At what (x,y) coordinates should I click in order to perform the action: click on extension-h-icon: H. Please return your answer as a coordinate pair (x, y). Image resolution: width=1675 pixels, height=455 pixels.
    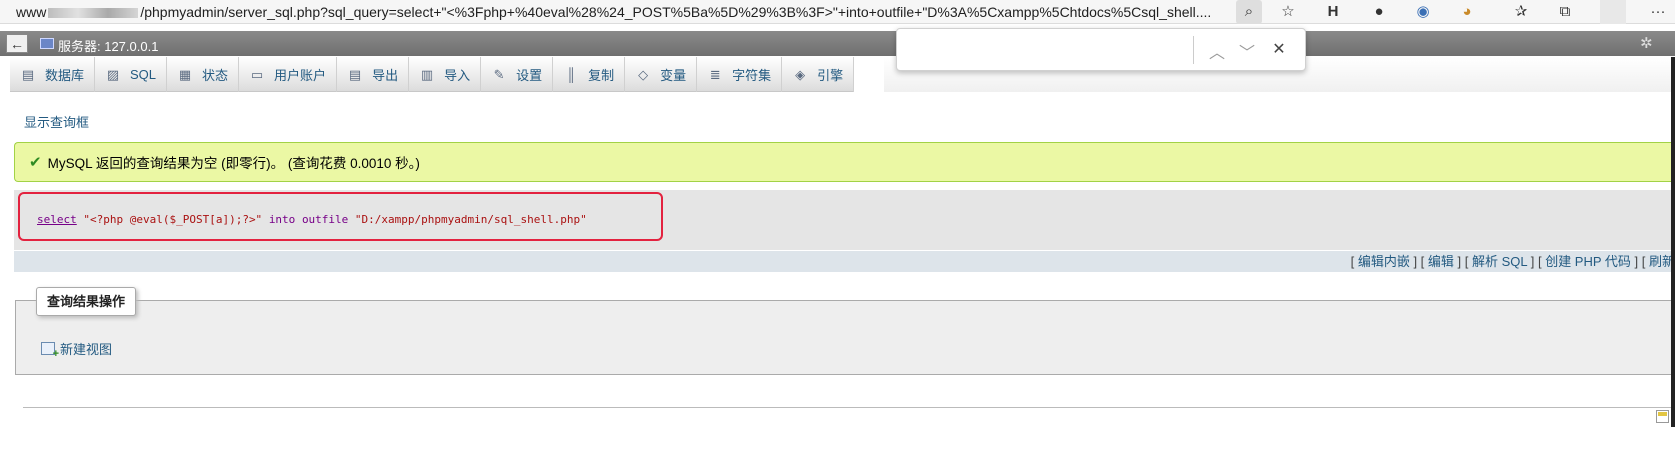
    Looking at the image, I should click on (1333, 12).